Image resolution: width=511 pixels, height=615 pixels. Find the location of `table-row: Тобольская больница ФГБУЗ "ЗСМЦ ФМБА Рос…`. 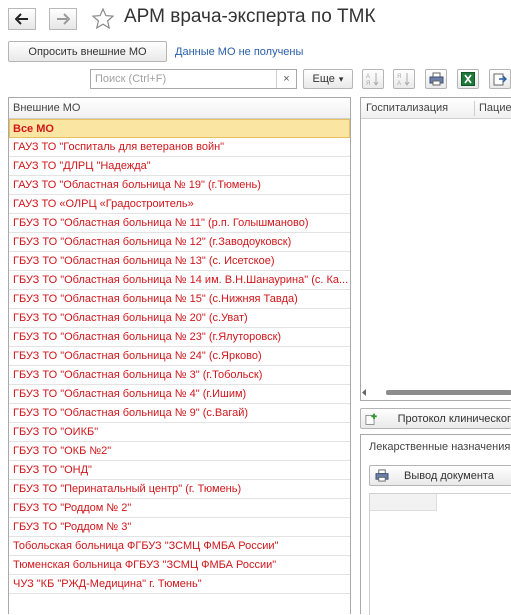

table-row: Тобольская больница ФГБУЗ "ЗСМЦ ФМБА Рос… is located at coordinates (179, 546).